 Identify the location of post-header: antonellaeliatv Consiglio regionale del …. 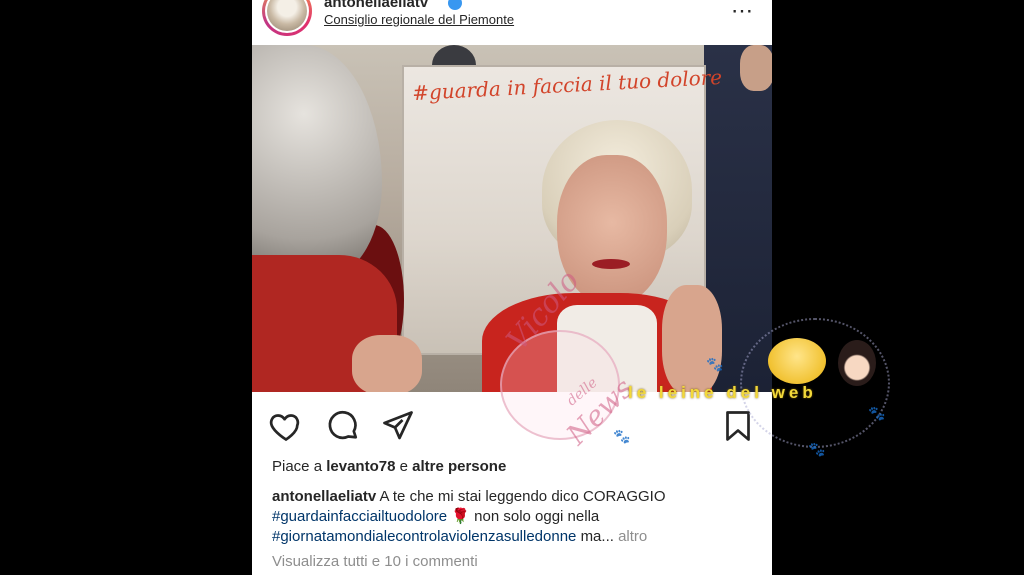
(512, 22).